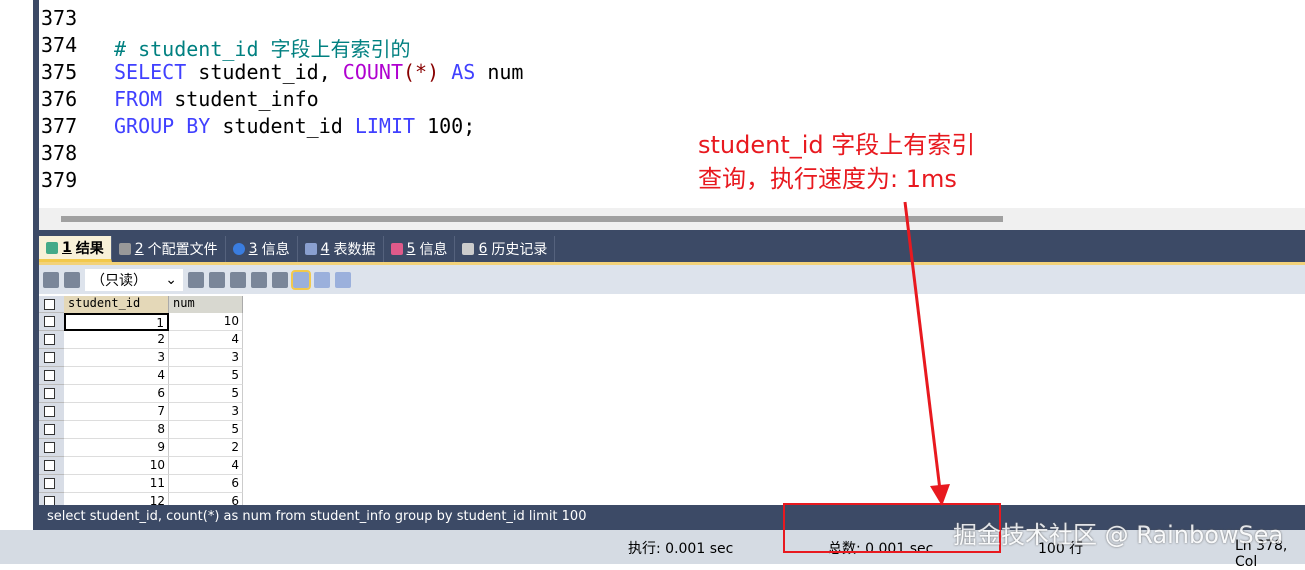  Describe the element at coordinates (926, 353) in the screenshot. I see `annotation-arrow` at that location.